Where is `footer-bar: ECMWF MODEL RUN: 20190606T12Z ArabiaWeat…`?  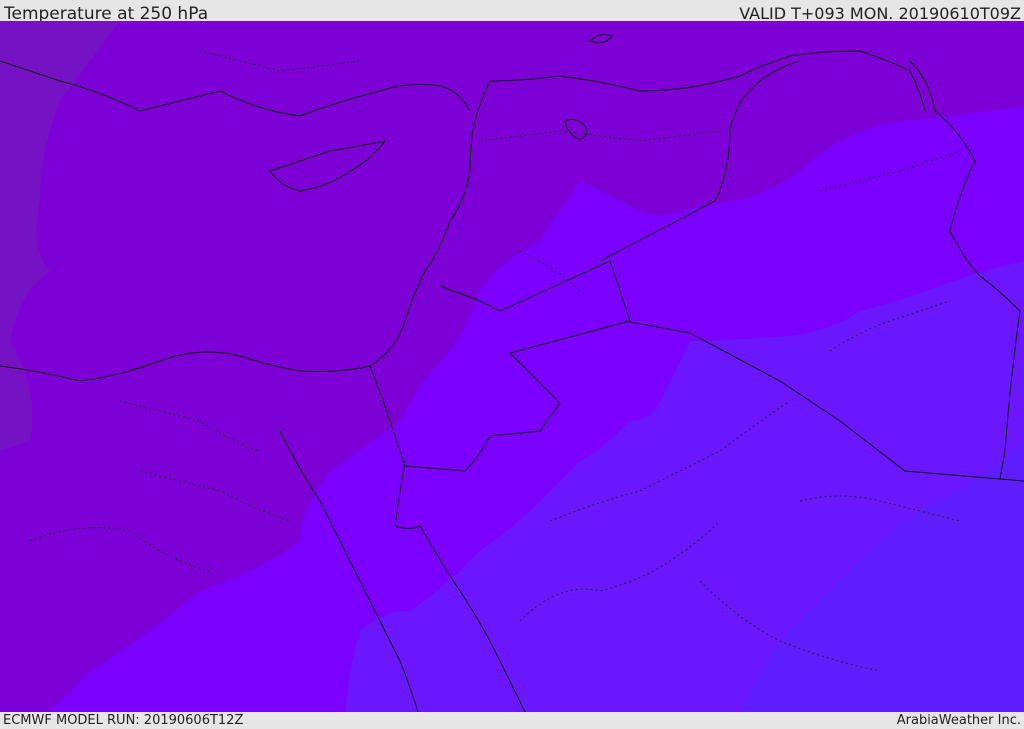
footer-bar: ECMWF MODEL RUN: 20190606T12Z ArabiaWeat… is located at coordinates (512, 720).